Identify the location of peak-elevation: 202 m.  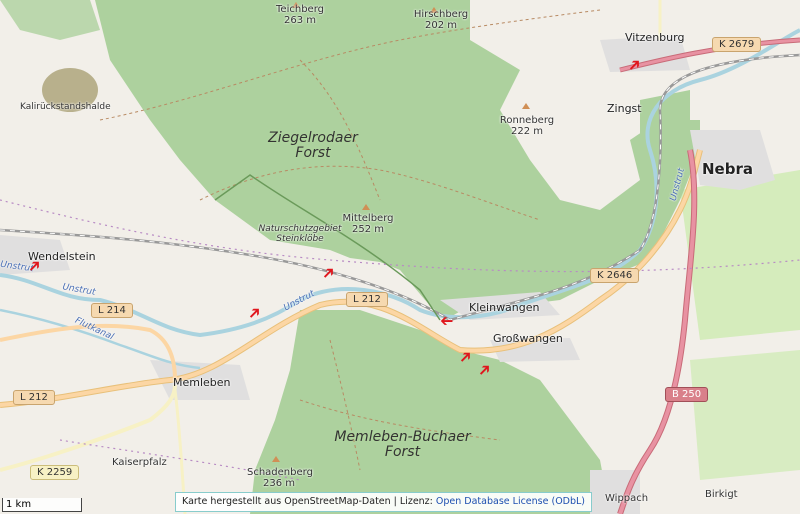
(440, 25).